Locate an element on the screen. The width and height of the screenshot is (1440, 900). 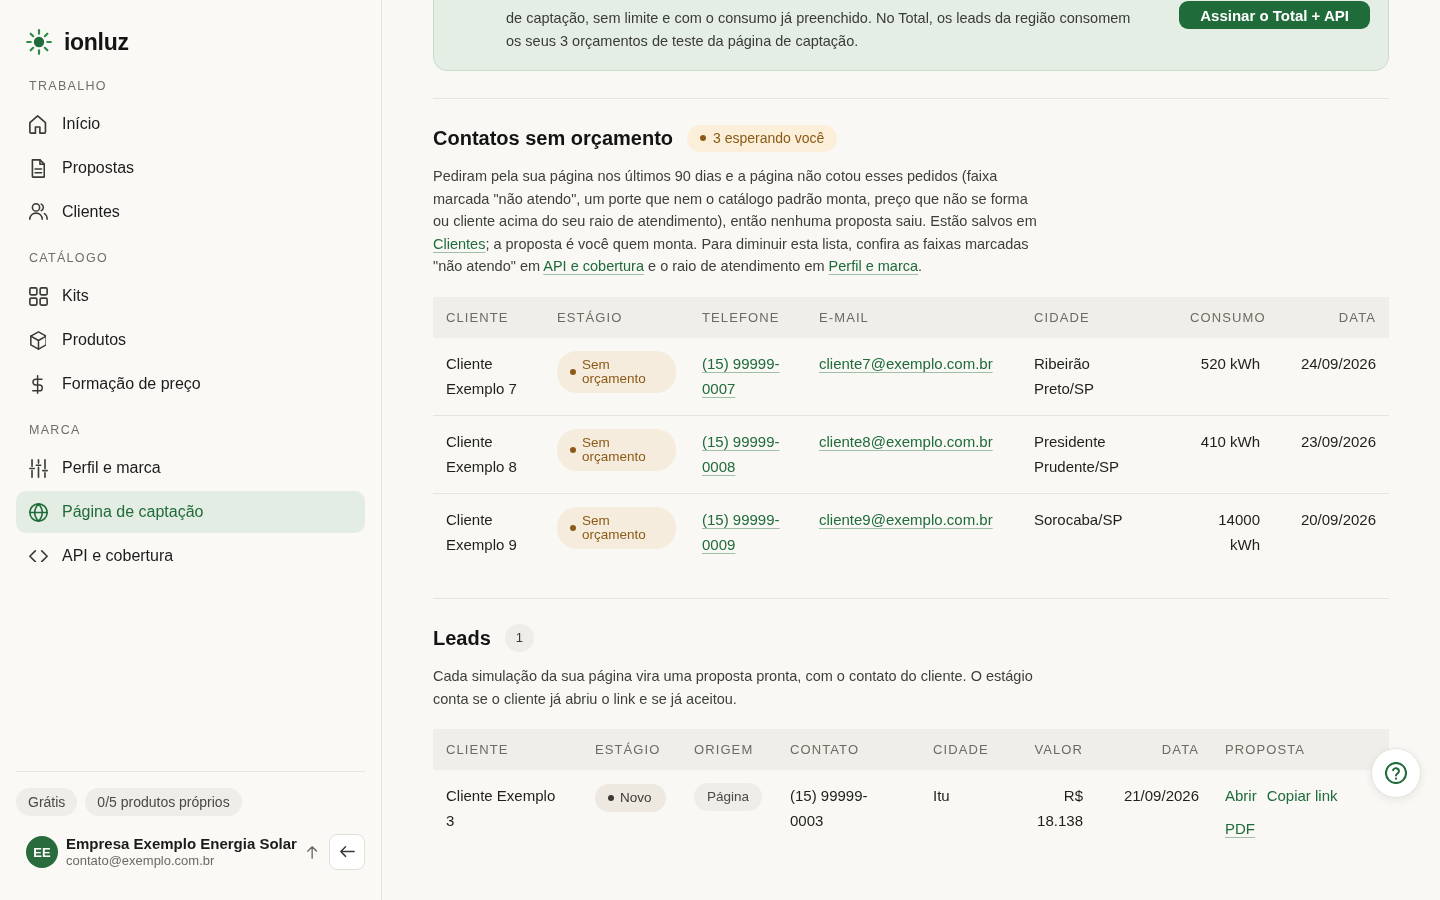
nav-item: Clientes is located at coordinates (190, 212).